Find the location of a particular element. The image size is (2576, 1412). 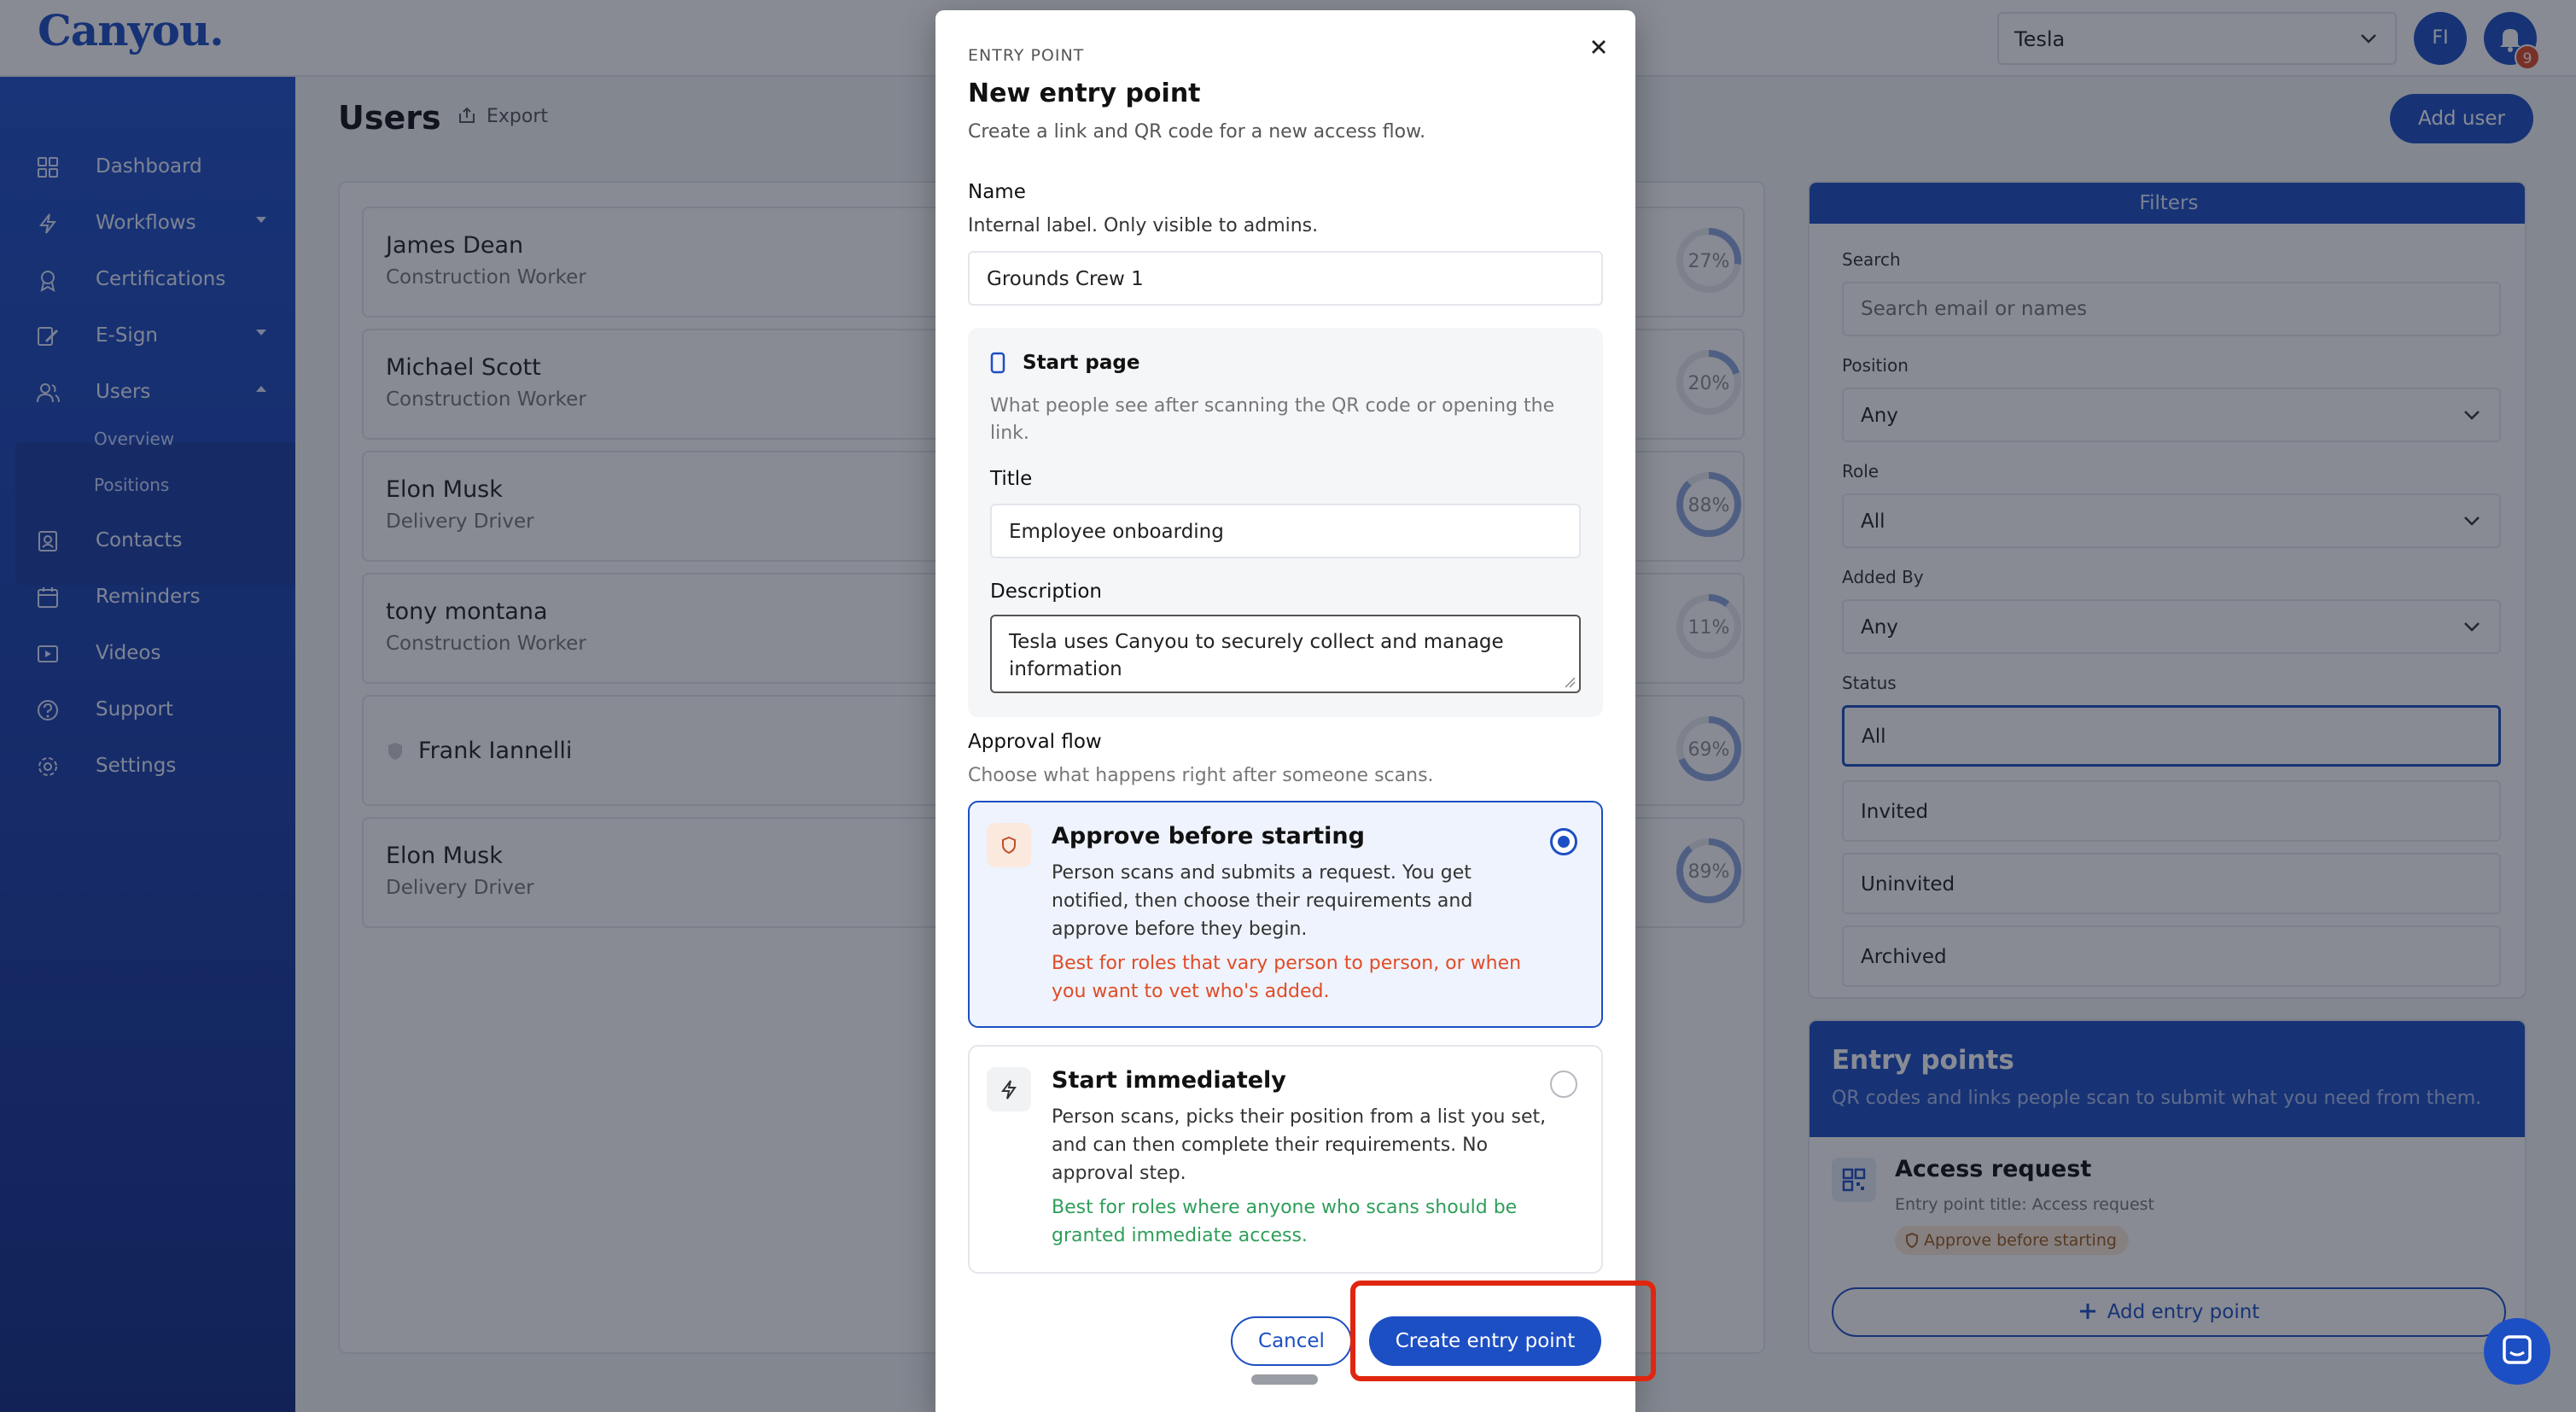

title-field: Employee onboarding is located at coordinates (1285, 531).